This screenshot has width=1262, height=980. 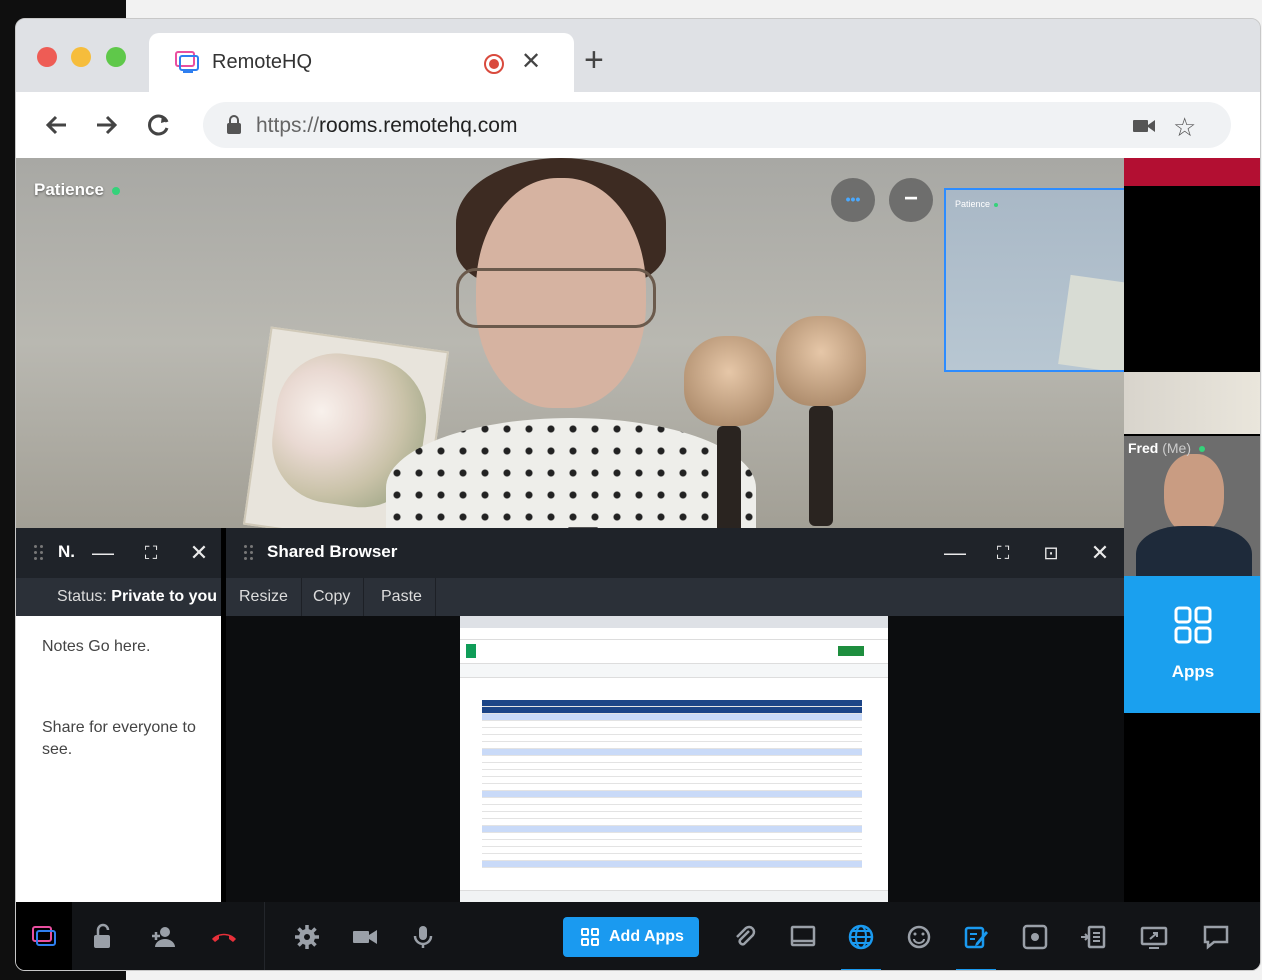 What do you see at coordinates (1193, 671) in the screenshot?
I see `apps-tile-label: Apps` at bounding box center [1193, 671].